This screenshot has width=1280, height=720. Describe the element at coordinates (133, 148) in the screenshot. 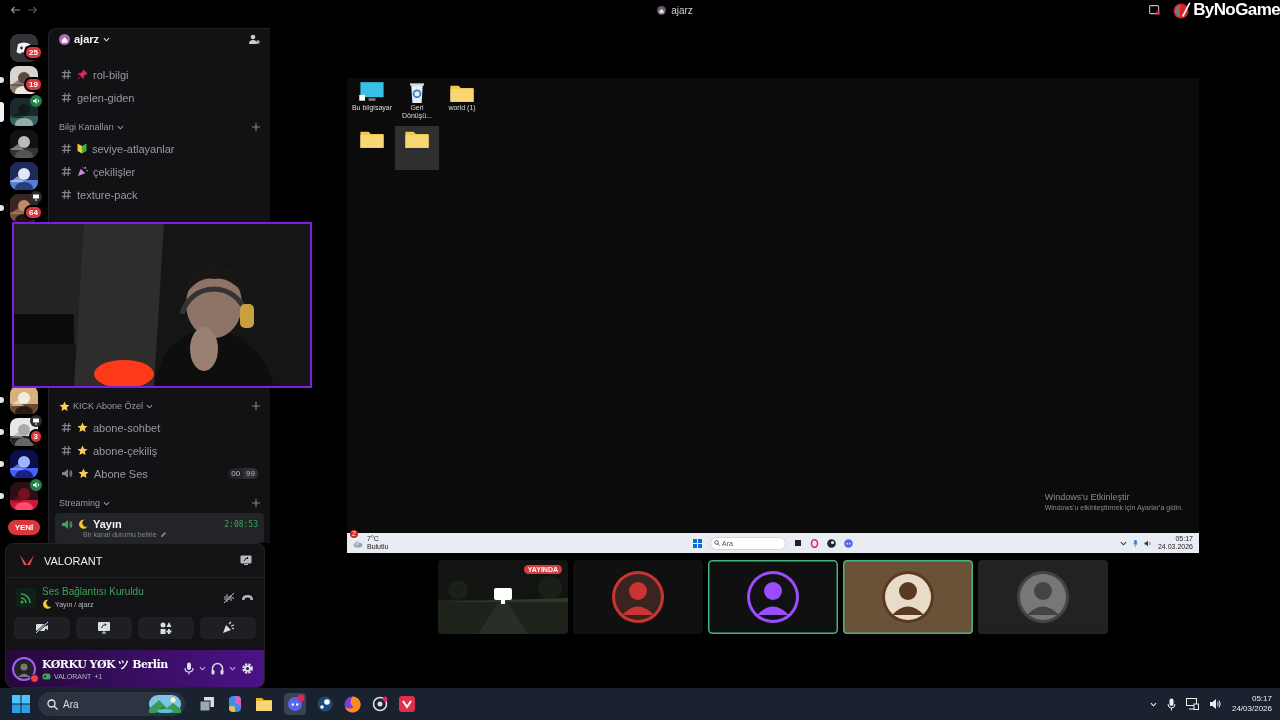

I see `channel-name: seviye-atlayanlar` at that location.